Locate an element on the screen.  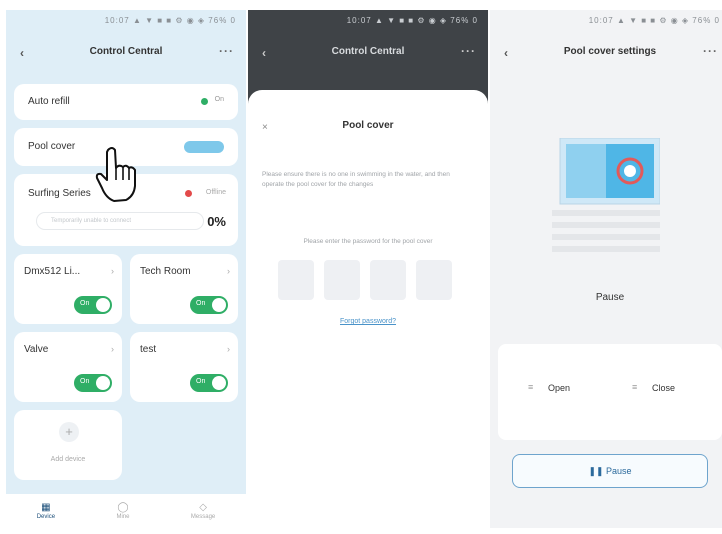
open-button: ≡ Open is located at coordinates (557, 389).